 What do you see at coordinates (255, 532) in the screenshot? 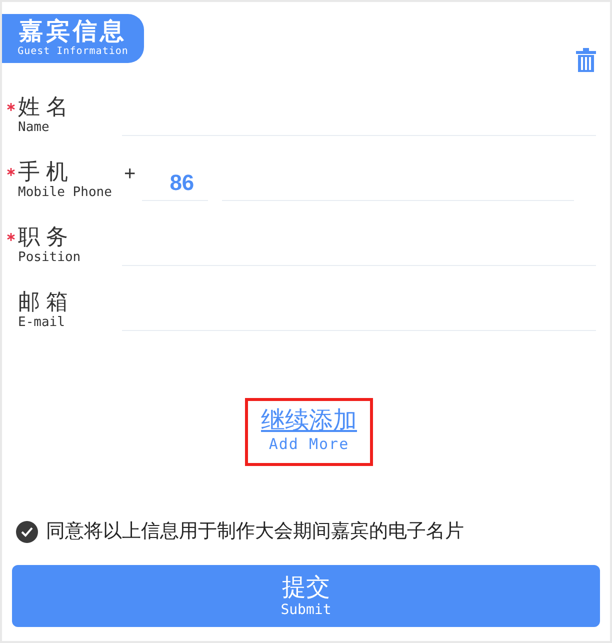
I see `consent-text: 同意将以上信息用于制作大会期间嘉宾的电子名片` at bounding box center [255, 532].